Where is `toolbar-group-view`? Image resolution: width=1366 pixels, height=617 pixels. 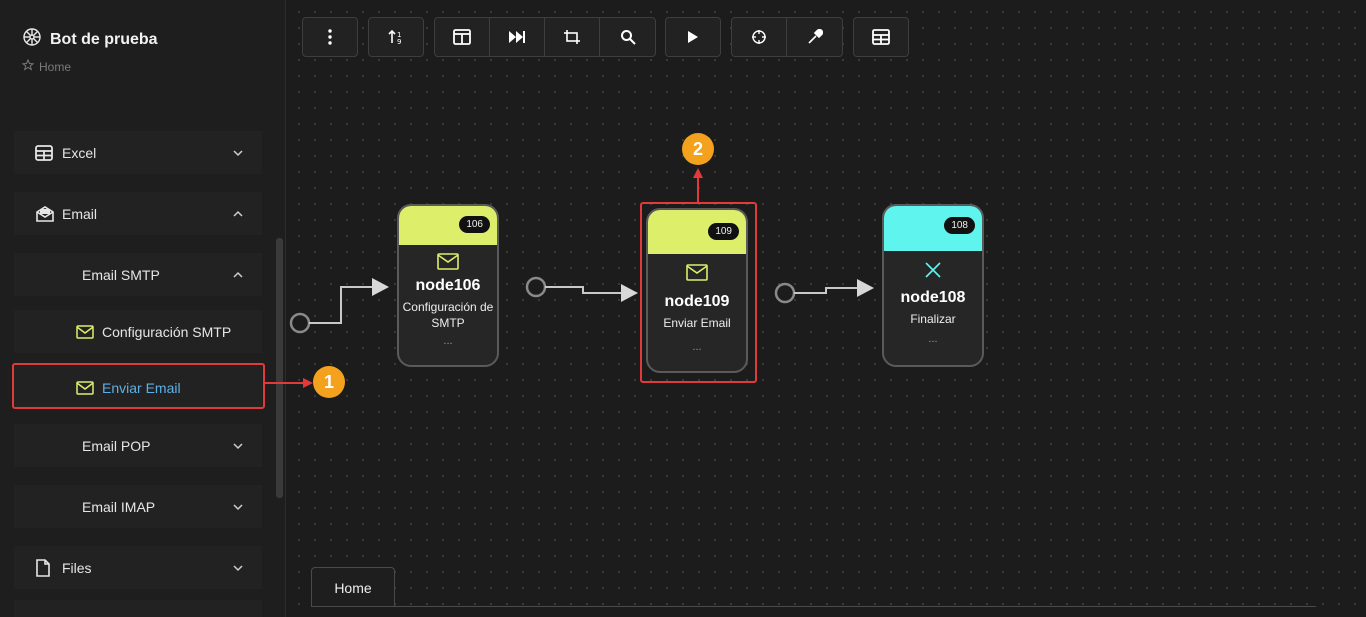
toolbar-group-view is located at coordinates (545, 37).